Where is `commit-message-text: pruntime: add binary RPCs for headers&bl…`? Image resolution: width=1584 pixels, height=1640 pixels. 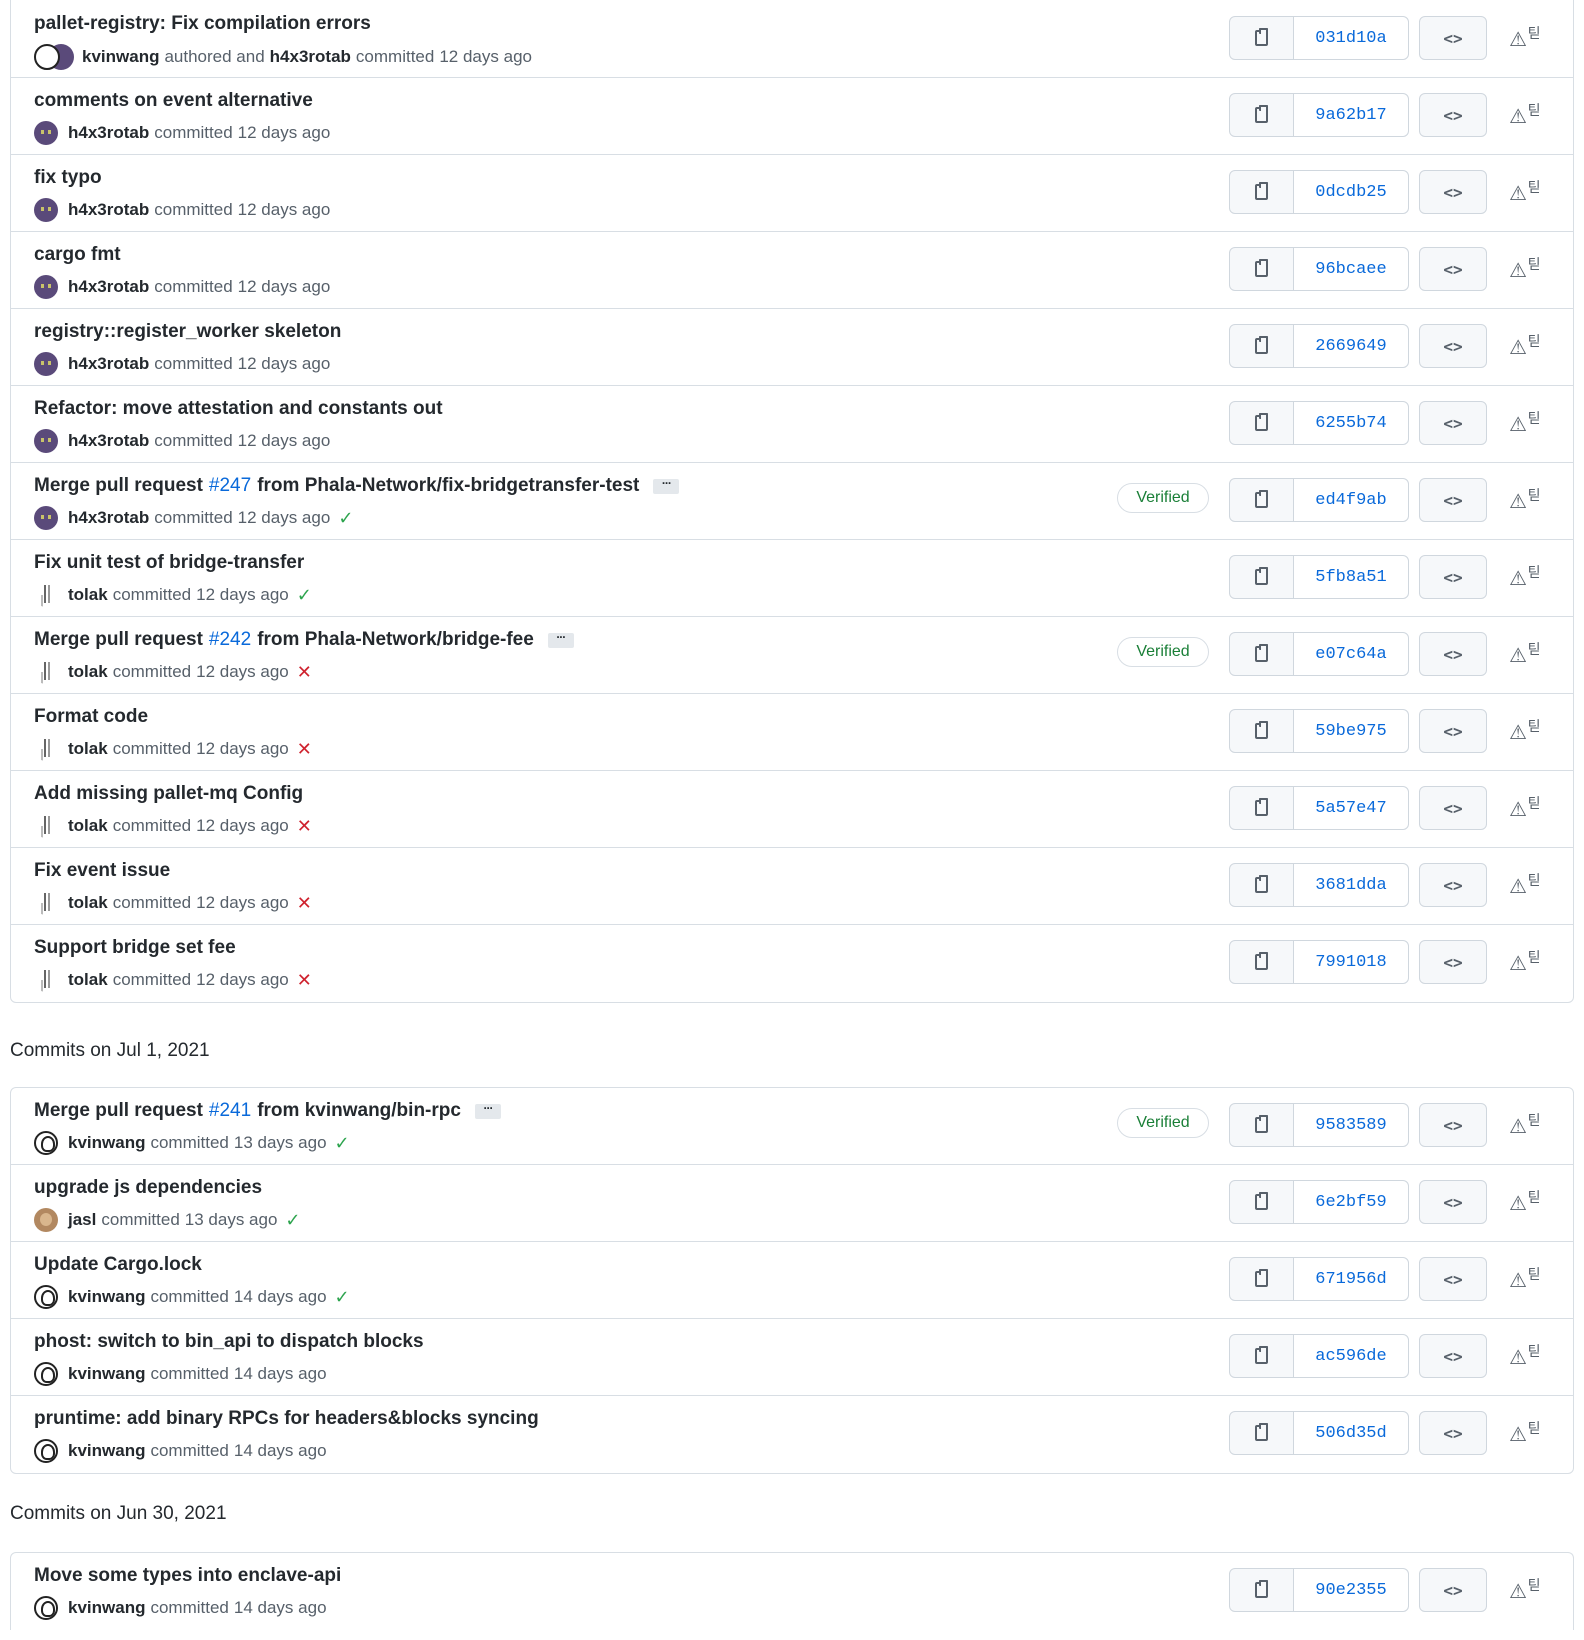
commit-message-text: pruntime: add binary RPCs for headers&bl… is located at coordinates (286, 1419).